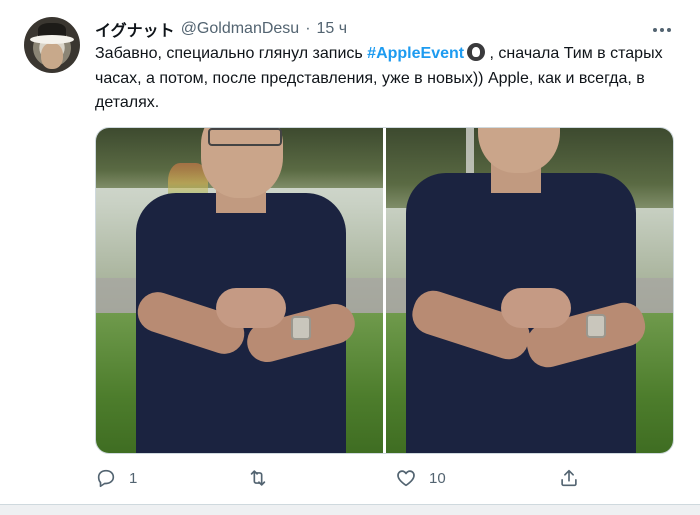 This screenshot has width=700, height=515. What do you see at coordinates (662, 30) in the screenshot?
I see `more-horizontal-icon` at bounding box center [662, 30].